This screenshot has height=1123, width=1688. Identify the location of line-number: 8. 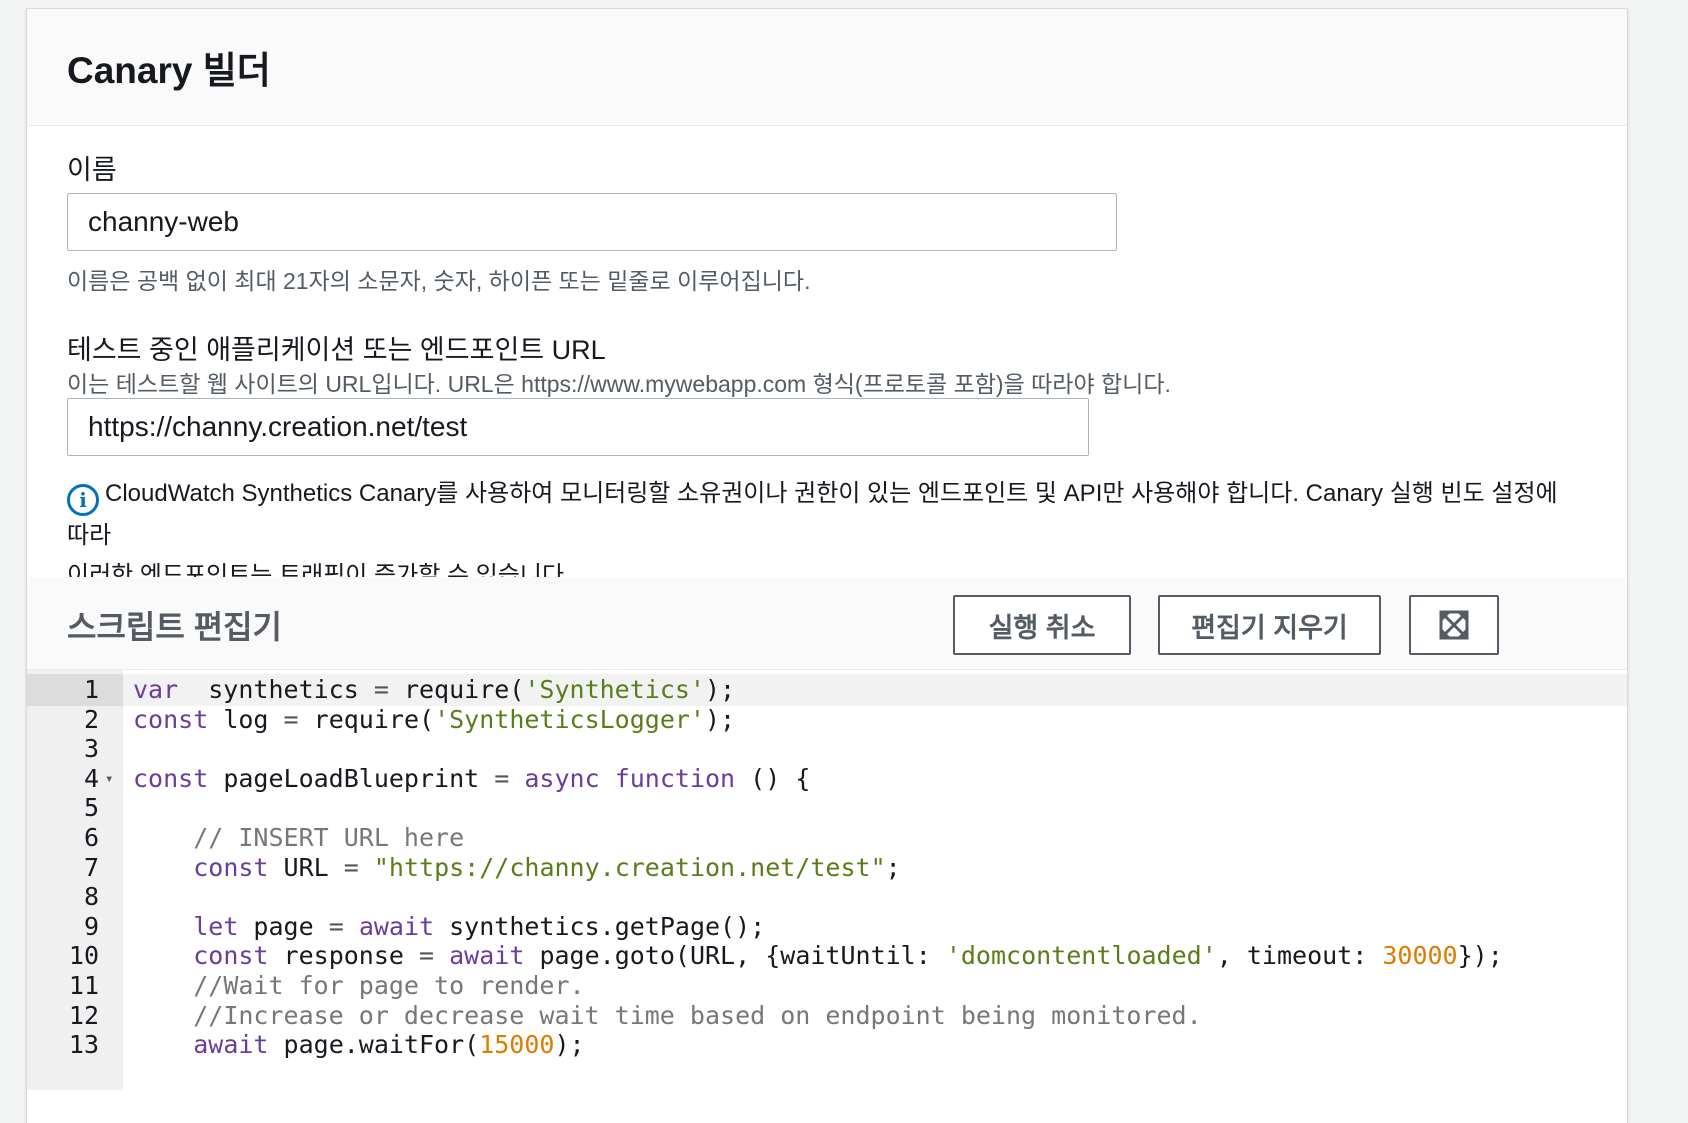
(91, 897).